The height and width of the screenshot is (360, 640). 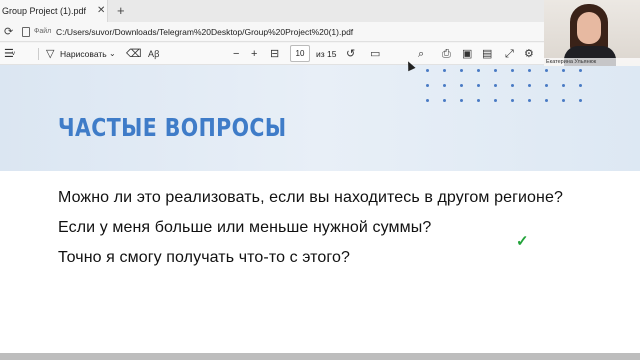 What do you see at coordinates (529, 54) in the screenshot?
I see `settings-icon: ⚙` at bounding box center [529, 54].